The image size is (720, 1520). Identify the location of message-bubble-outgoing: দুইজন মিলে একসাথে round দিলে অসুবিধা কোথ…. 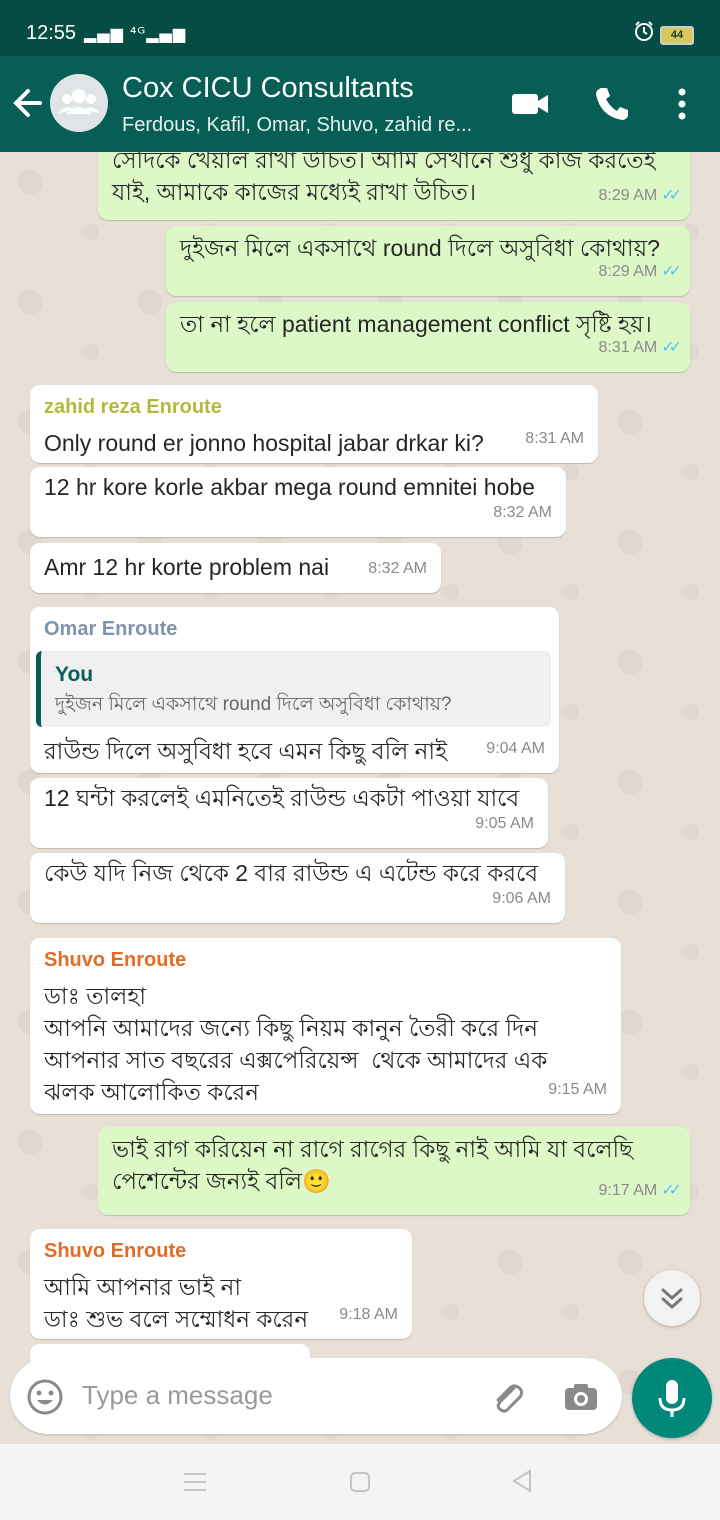
(428, 261).